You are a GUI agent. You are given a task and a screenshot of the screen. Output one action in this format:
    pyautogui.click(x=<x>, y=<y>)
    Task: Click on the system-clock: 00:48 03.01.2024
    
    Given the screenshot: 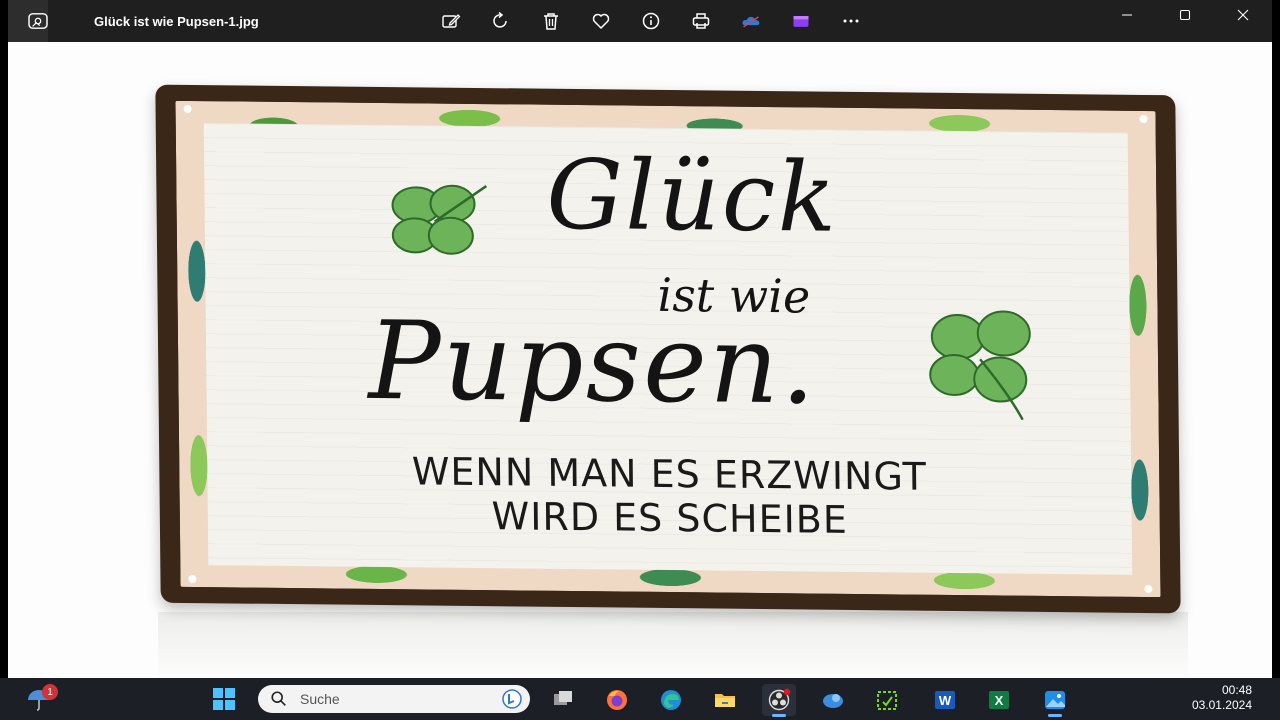 What is the action you would take?
    pyautogui.click(x=1222, y=698)
    